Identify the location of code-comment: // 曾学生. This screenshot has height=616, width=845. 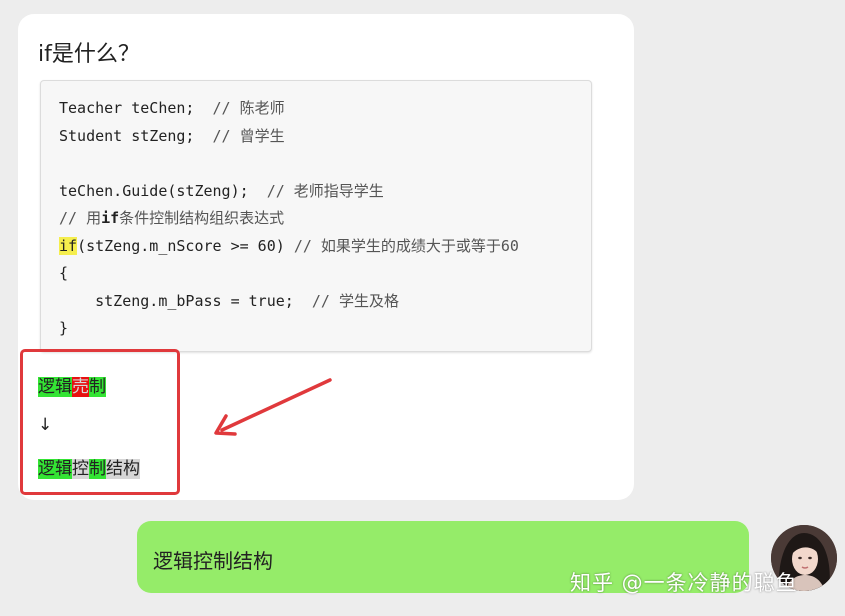
(248, 135).